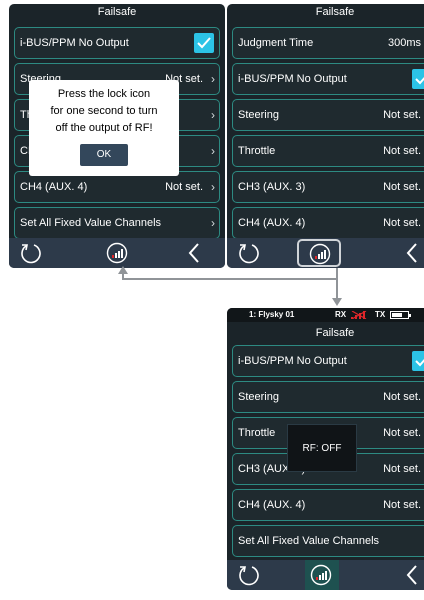 This screenshot has height=600, width=424. I want to click on flow-arrows, so click(230, 286).